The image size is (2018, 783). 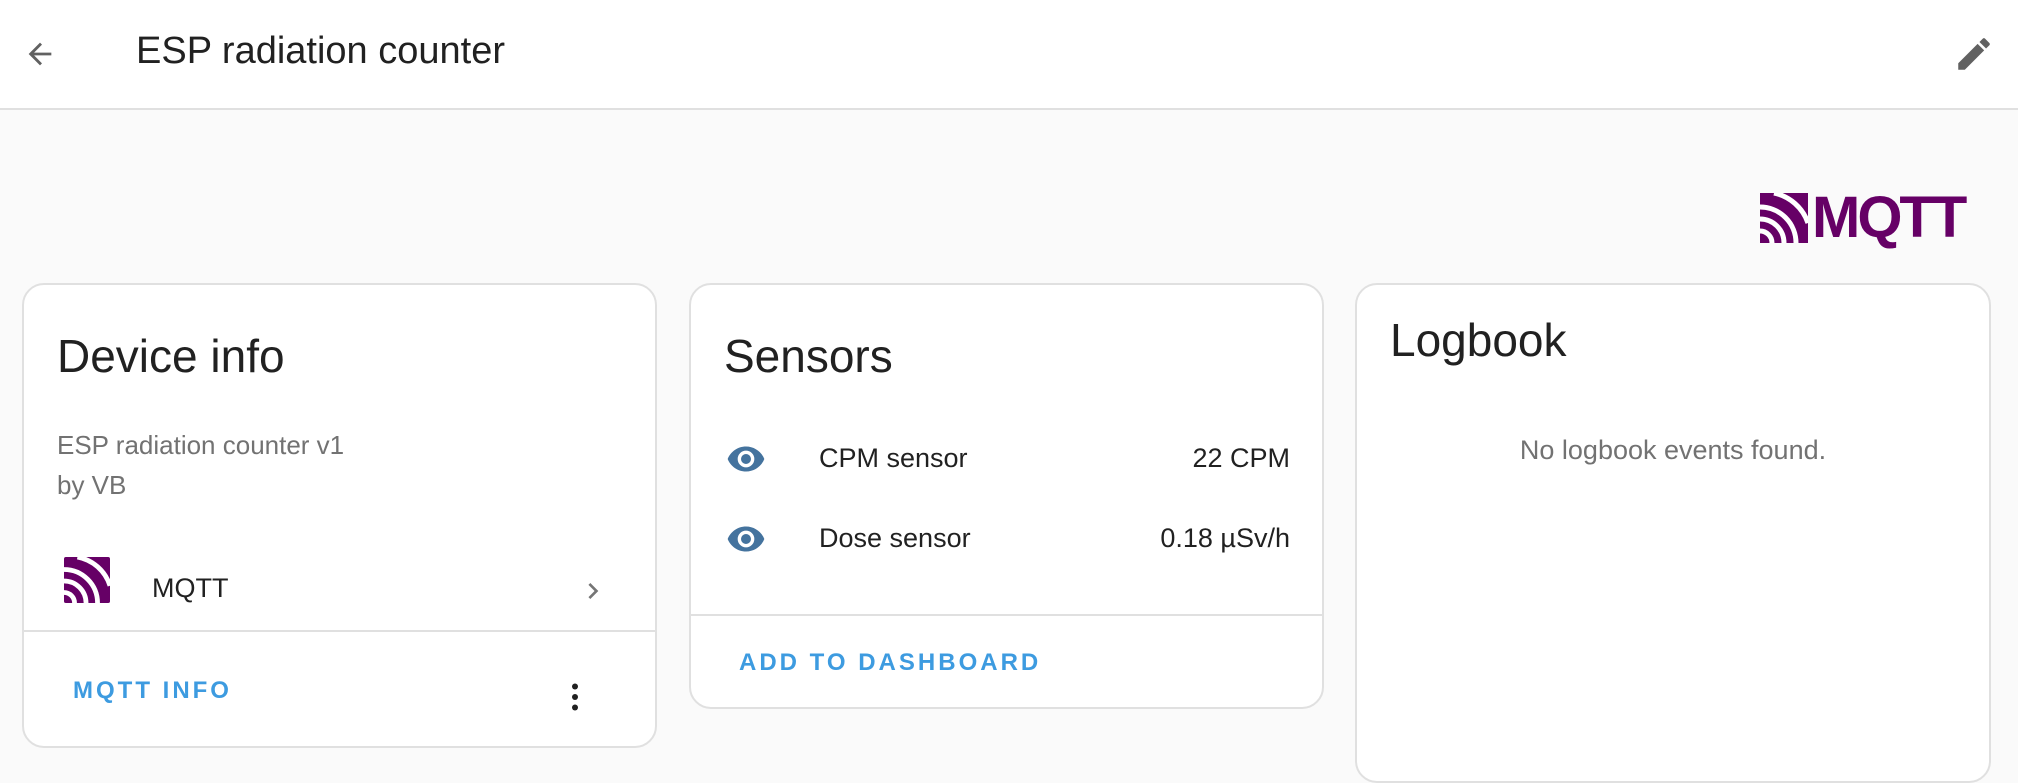 What do you see at coordinates (893, 458) in the screenshot?
I see `sensor-name: CPM sensor` at bounding box center [893, 458].